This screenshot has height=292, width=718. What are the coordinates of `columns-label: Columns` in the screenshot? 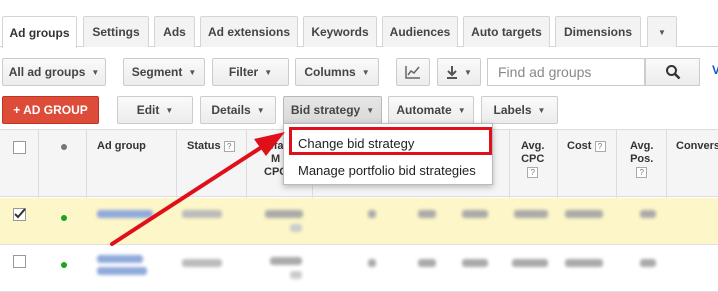 It's located at (330, 72).